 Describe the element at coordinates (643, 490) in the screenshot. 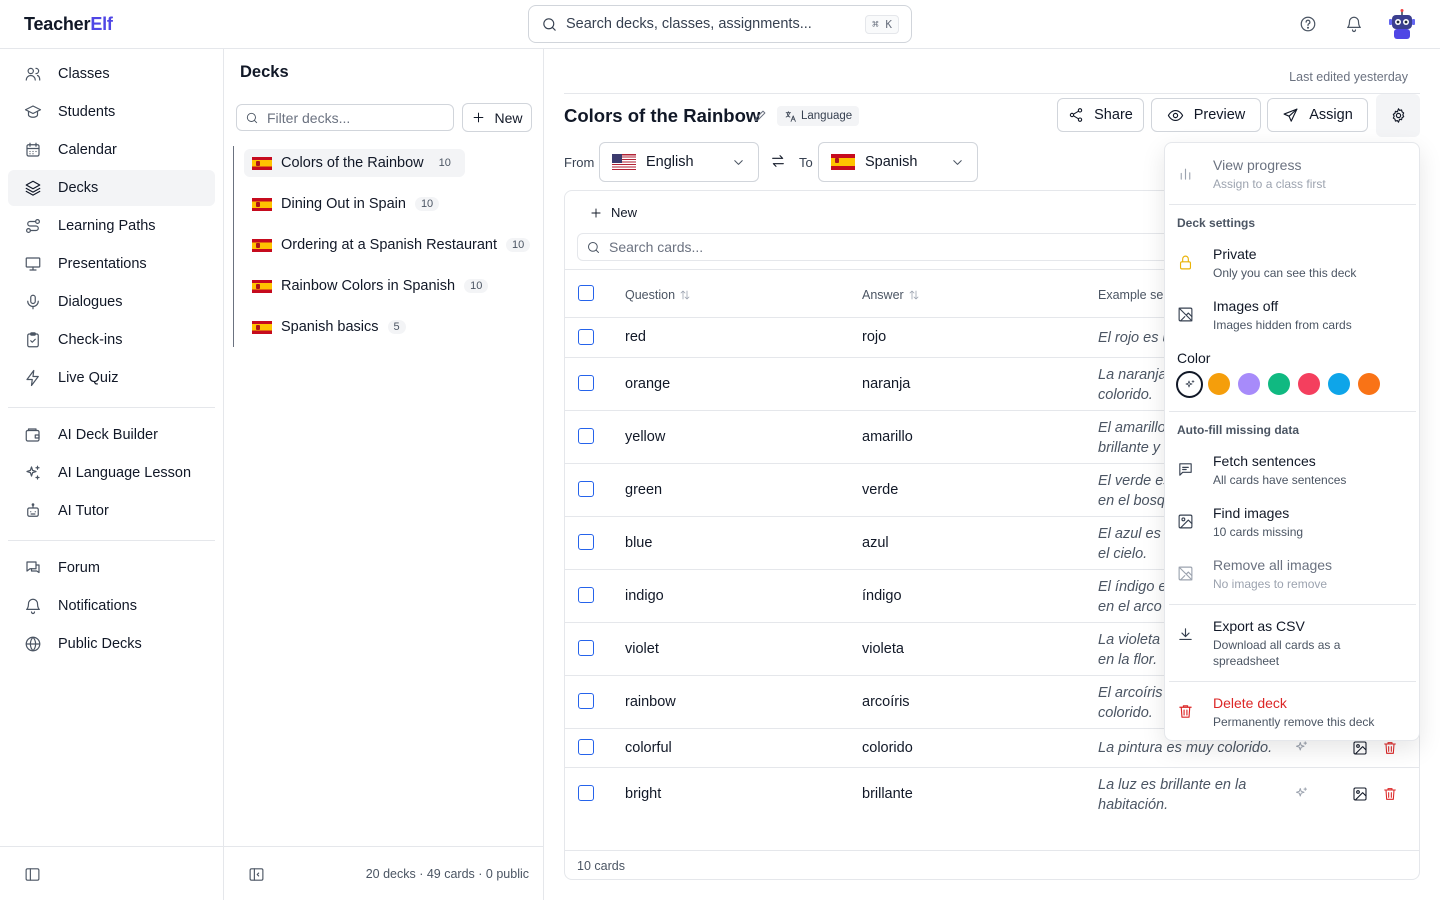

I see `card-question: green` at that location.